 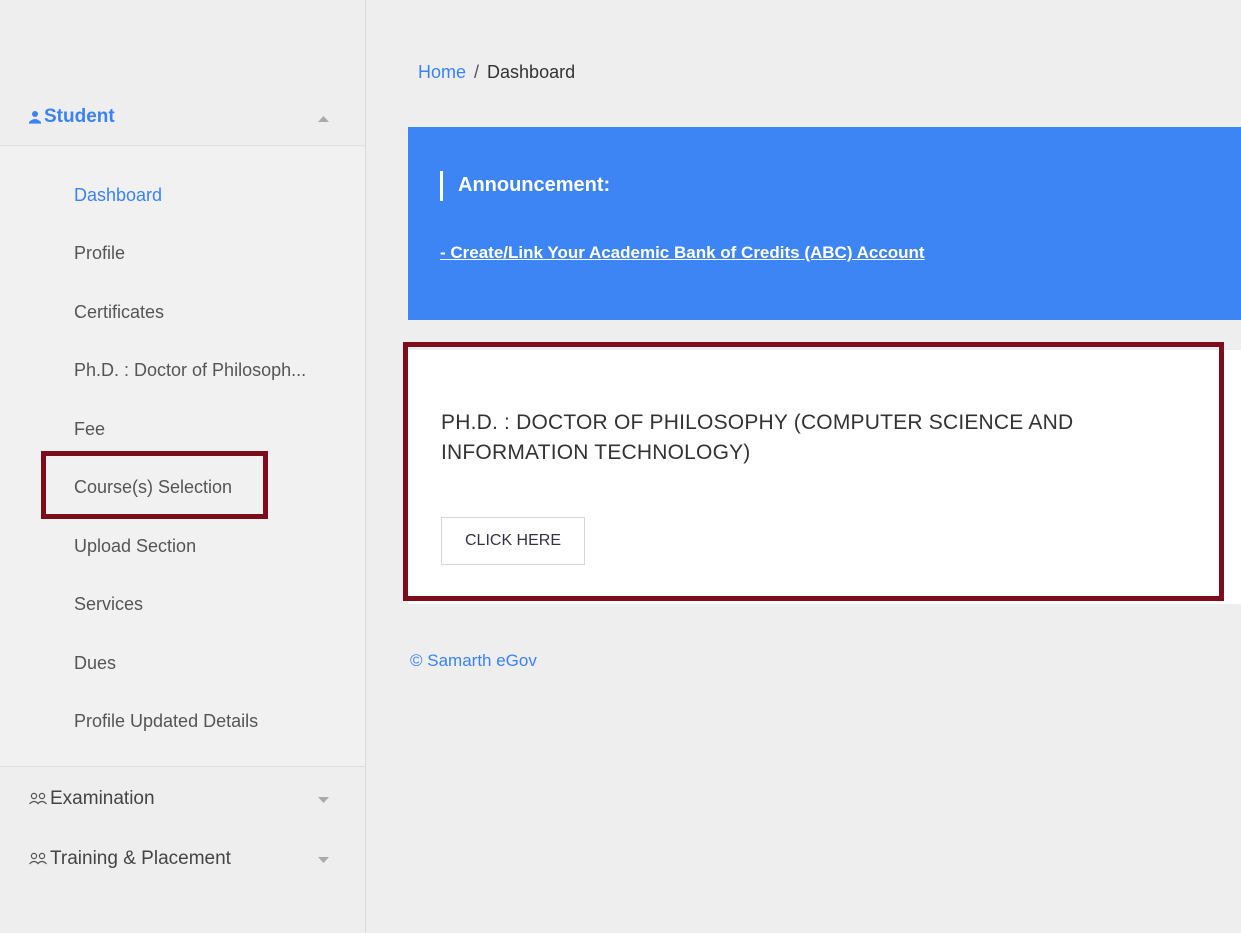 What do you see at coordinates (531, 72) in the screenshot?
I see `breadcrumb-current: Dashboard` at bounding box center [531, 72].